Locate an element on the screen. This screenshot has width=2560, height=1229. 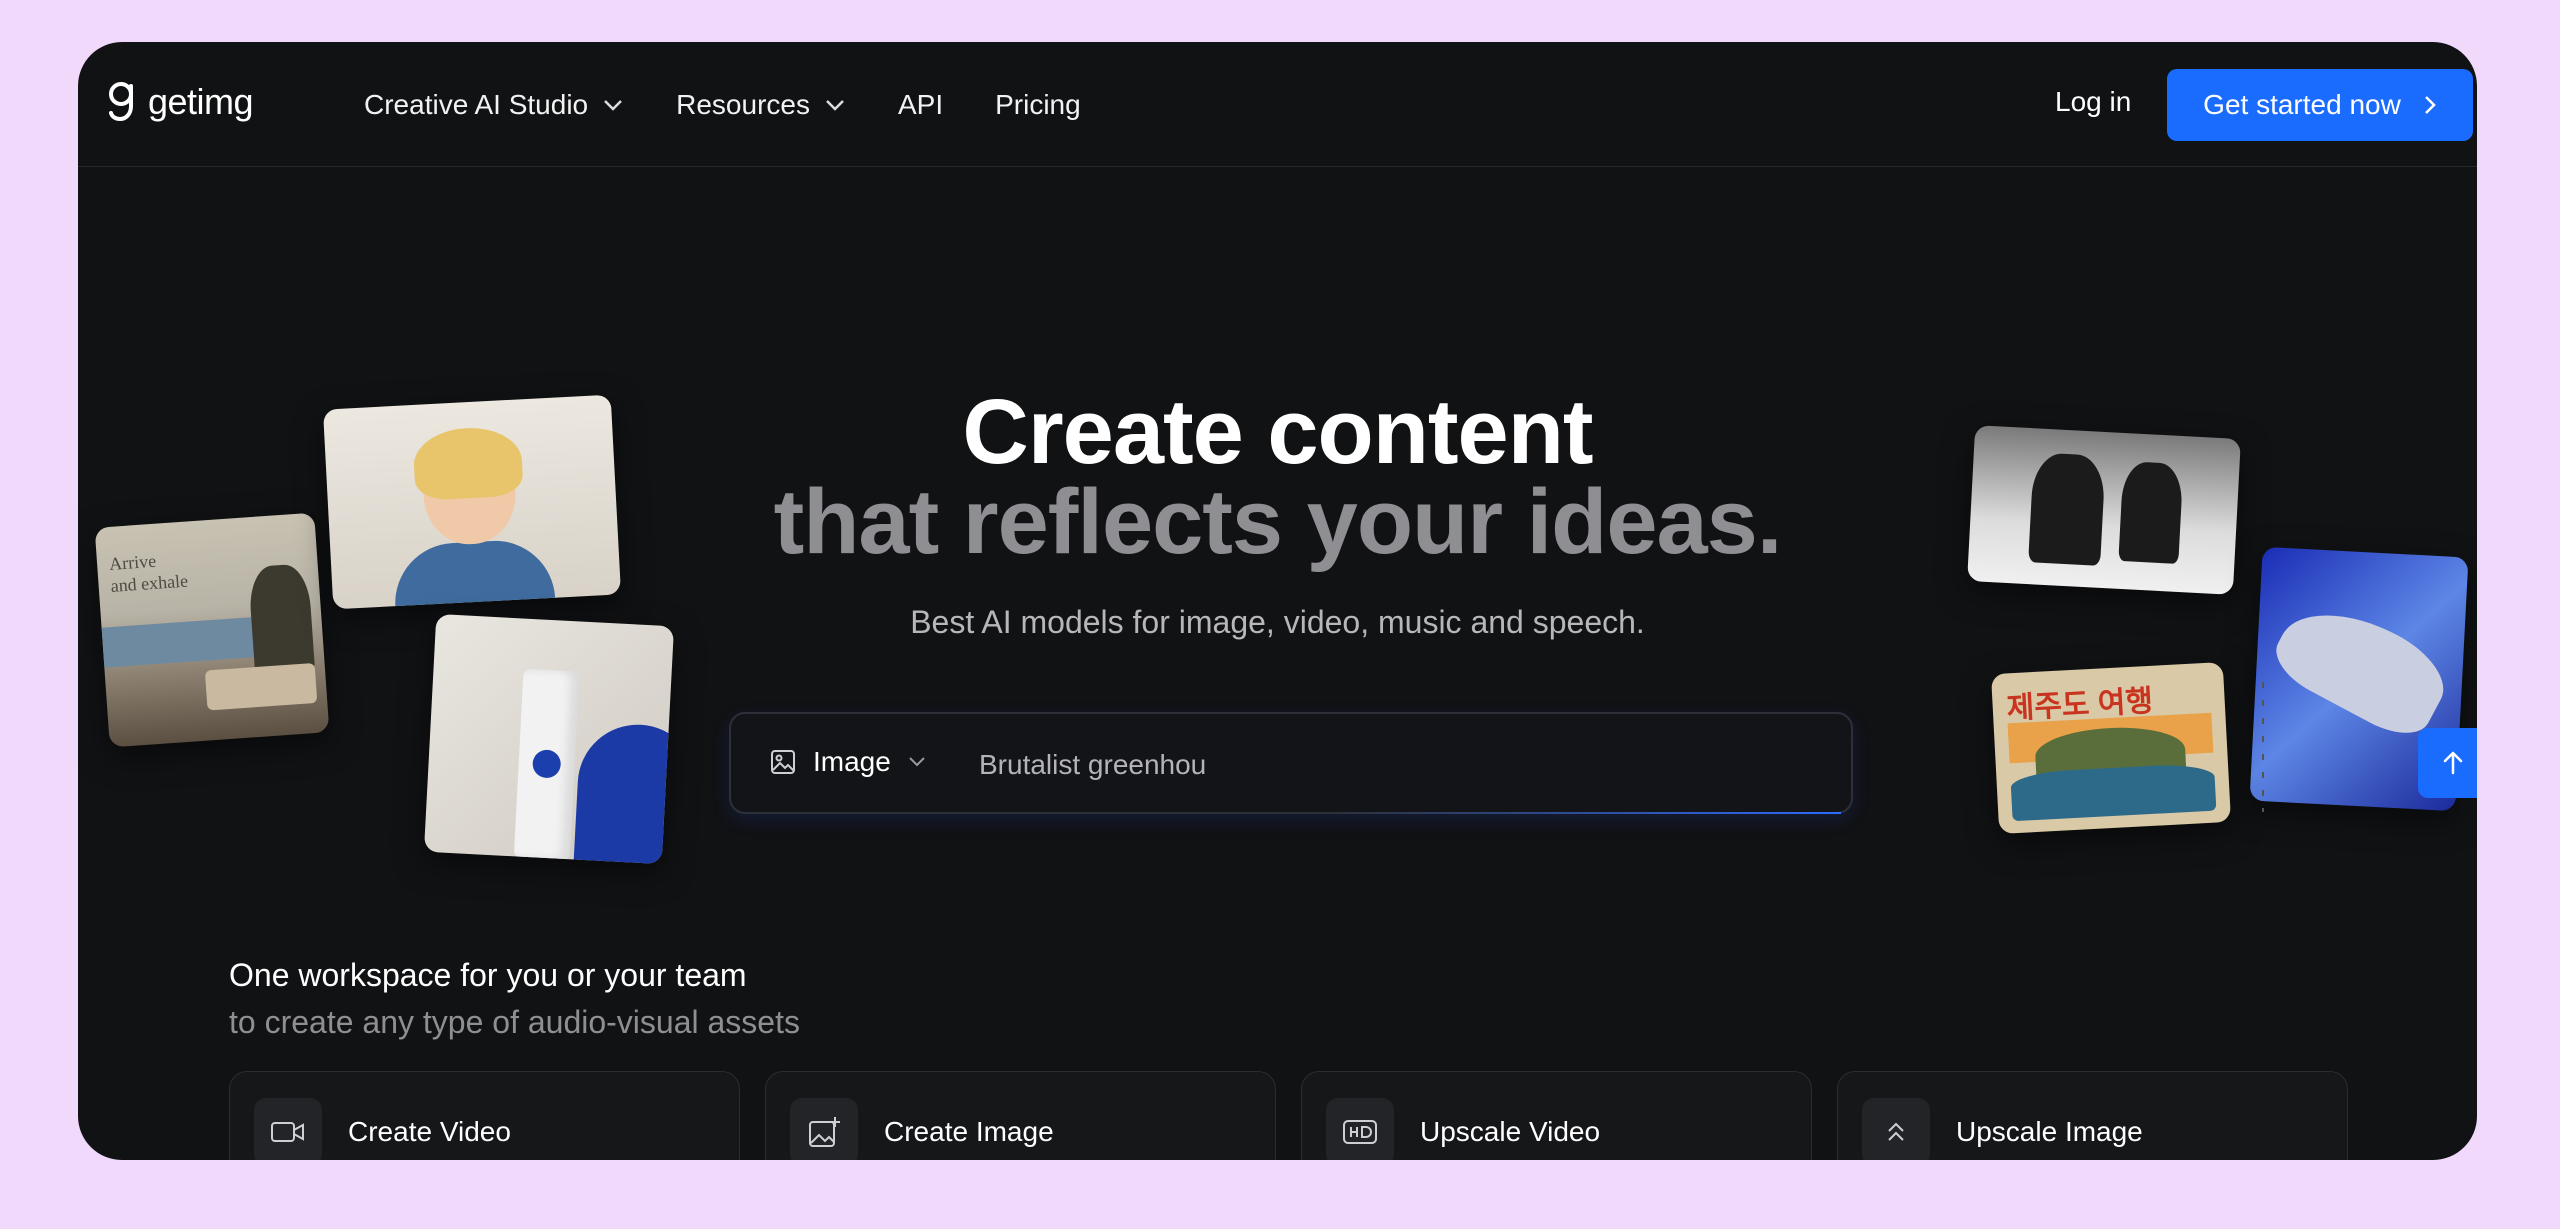
login-link: Log in is located at coordinates (2093, 102).